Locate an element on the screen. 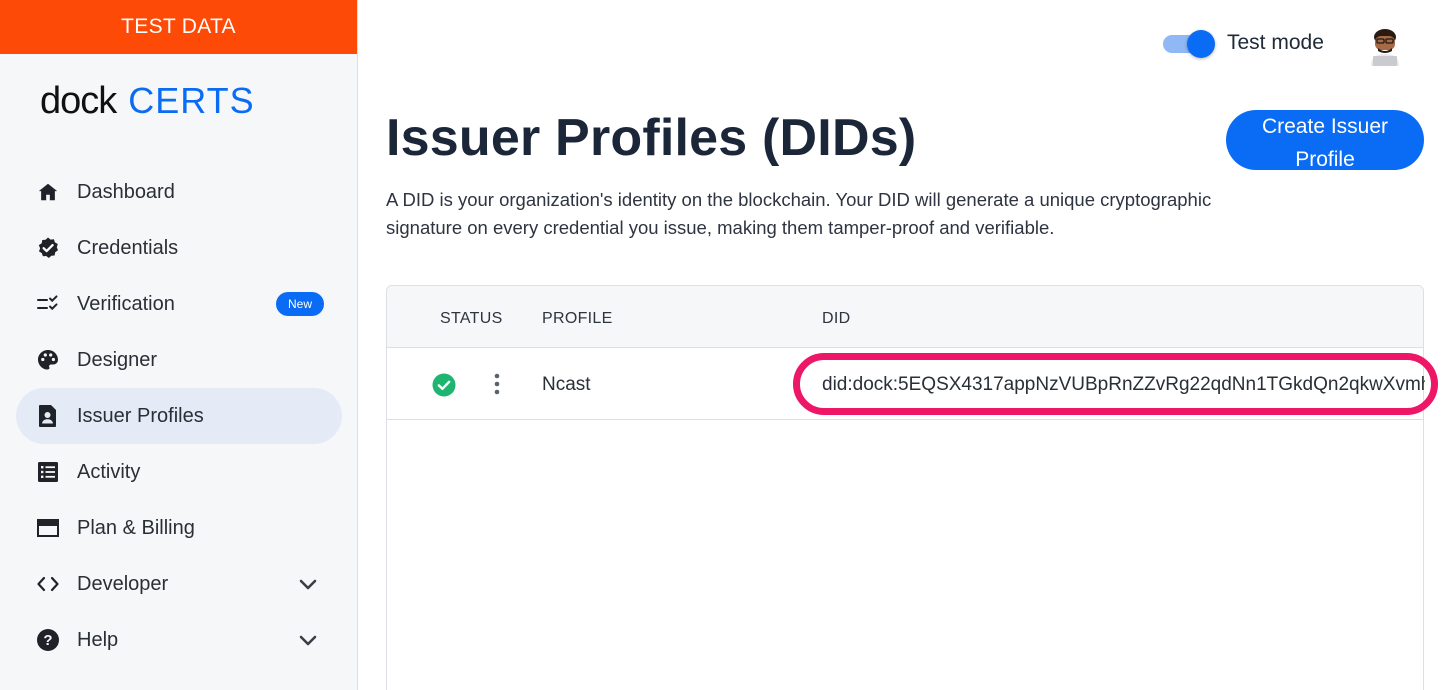 The width and height of the screenshot is (1456, 690). sidebar-item-credentials: Credentials is located at coordinates (179, 248).